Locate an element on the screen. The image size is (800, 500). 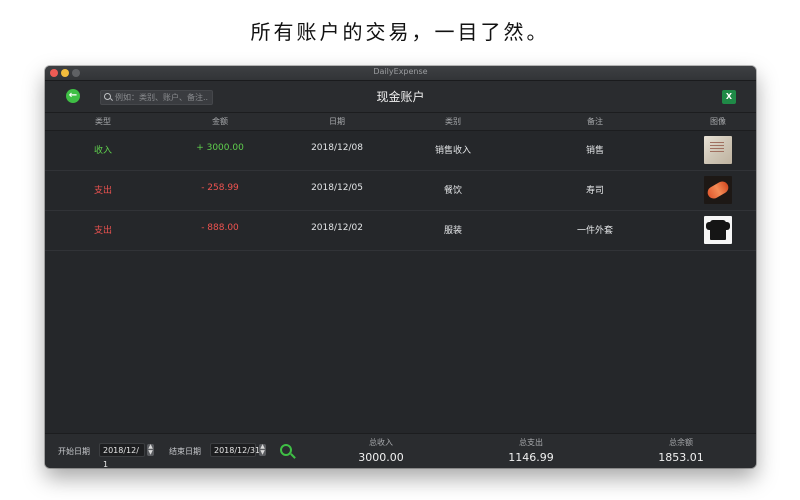
jacket-thumbnail is located at coordinates (718, 230).